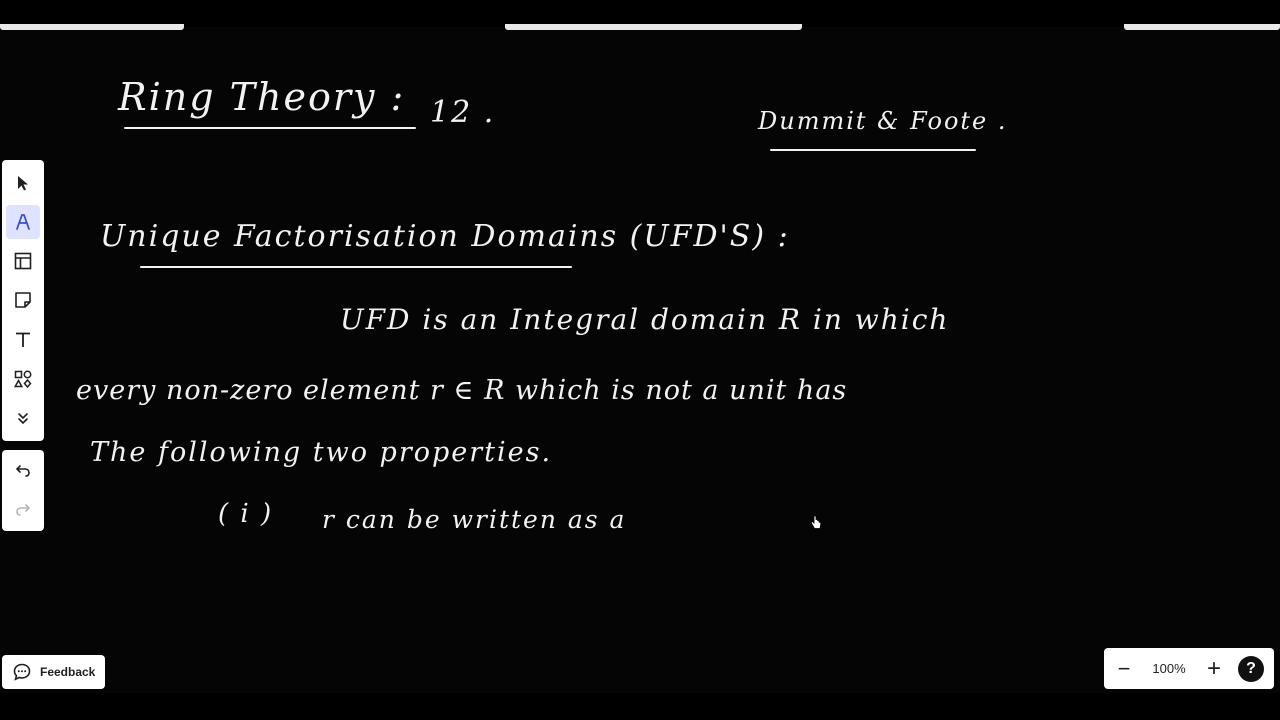  What do you see at coordinates (1202, 27) in the screenshot?
I see `top-panel-right` at bounding box center [1202, 27].